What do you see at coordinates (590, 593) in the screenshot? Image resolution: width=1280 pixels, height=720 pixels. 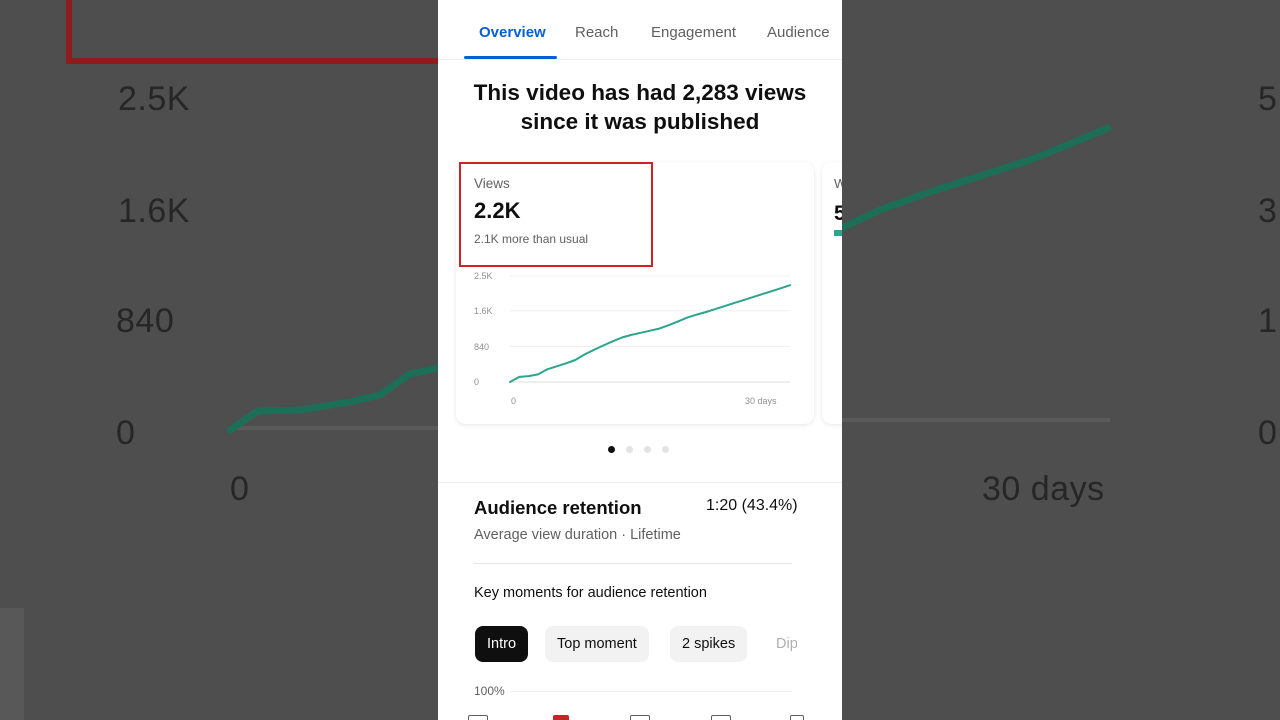 I see `key-moments-title: Key moments for audience retention` at bounding box center [590, 593].